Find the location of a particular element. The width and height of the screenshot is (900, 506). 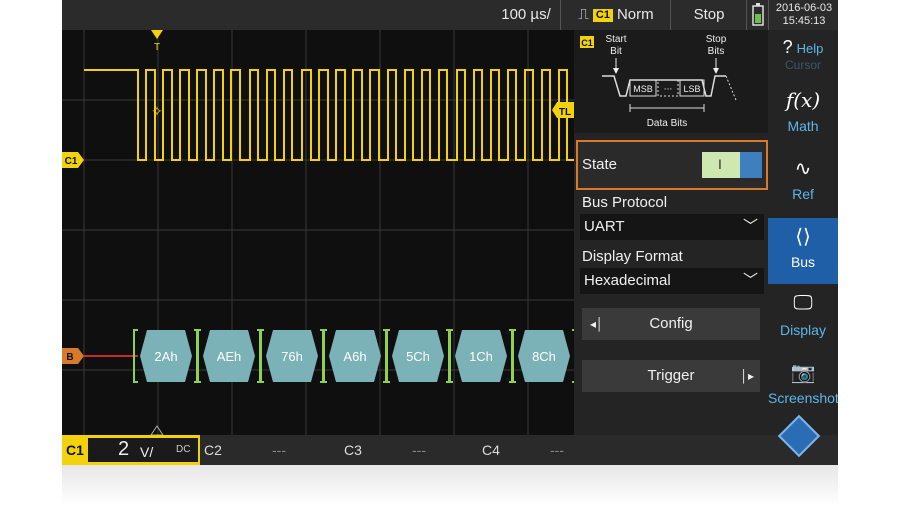

display-format-label: Display Format is located at coordinates (632, 256).